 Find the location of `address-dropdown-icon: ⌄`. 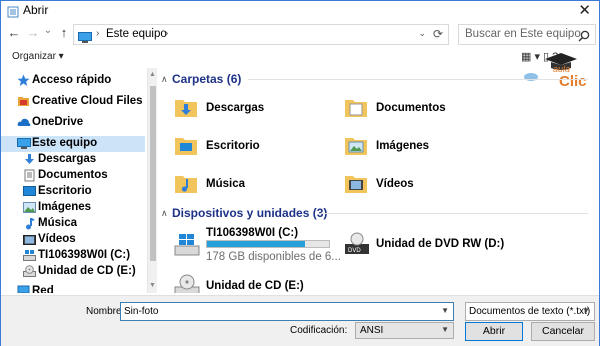

address-dropdown-icon: ⌄ is located at coordinates (422, 33).